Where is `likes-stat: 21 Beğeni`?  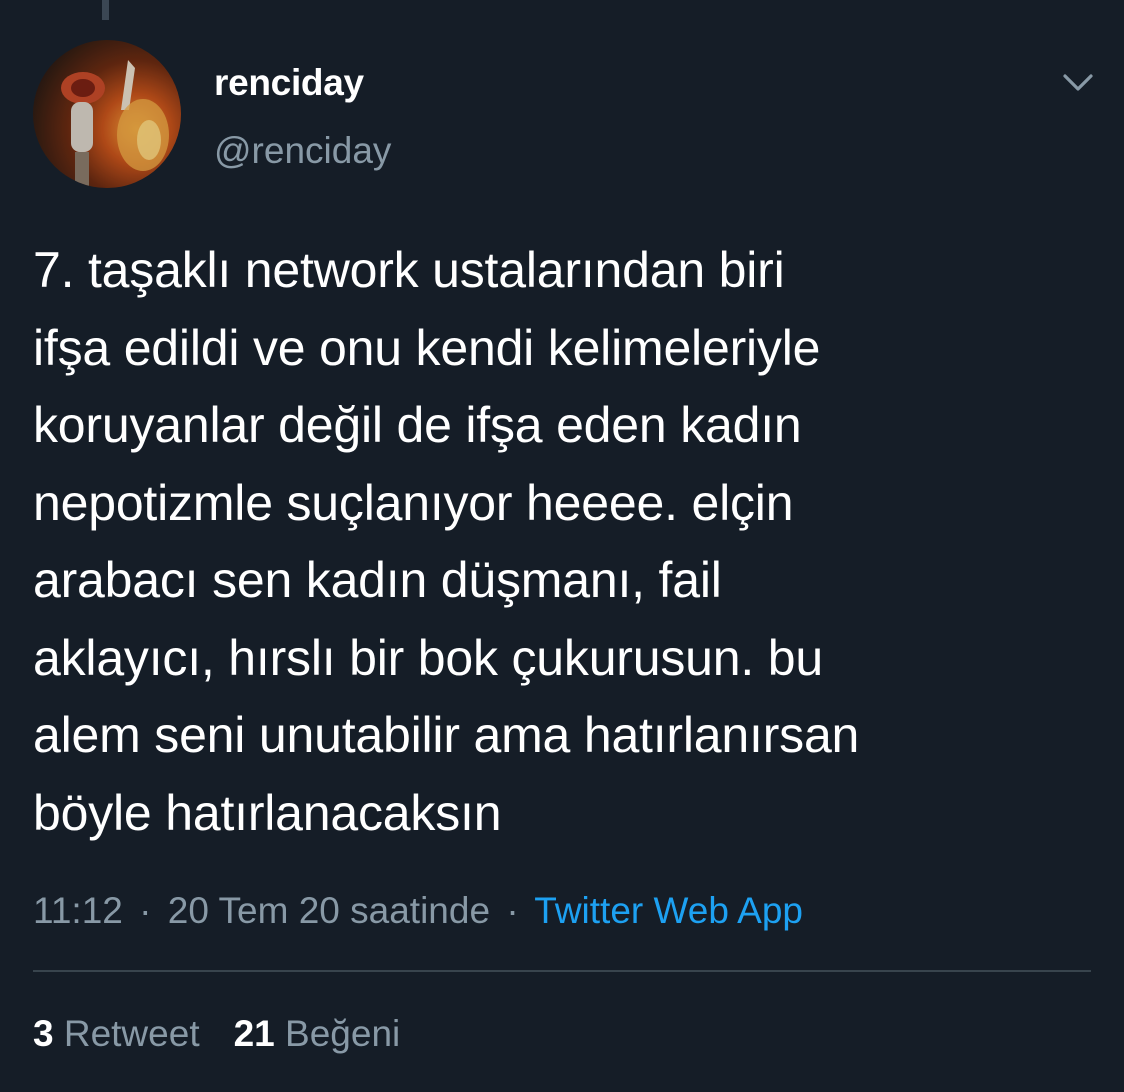 likes-stat: 21 Beğeni is located at coordinates (317, 1033).